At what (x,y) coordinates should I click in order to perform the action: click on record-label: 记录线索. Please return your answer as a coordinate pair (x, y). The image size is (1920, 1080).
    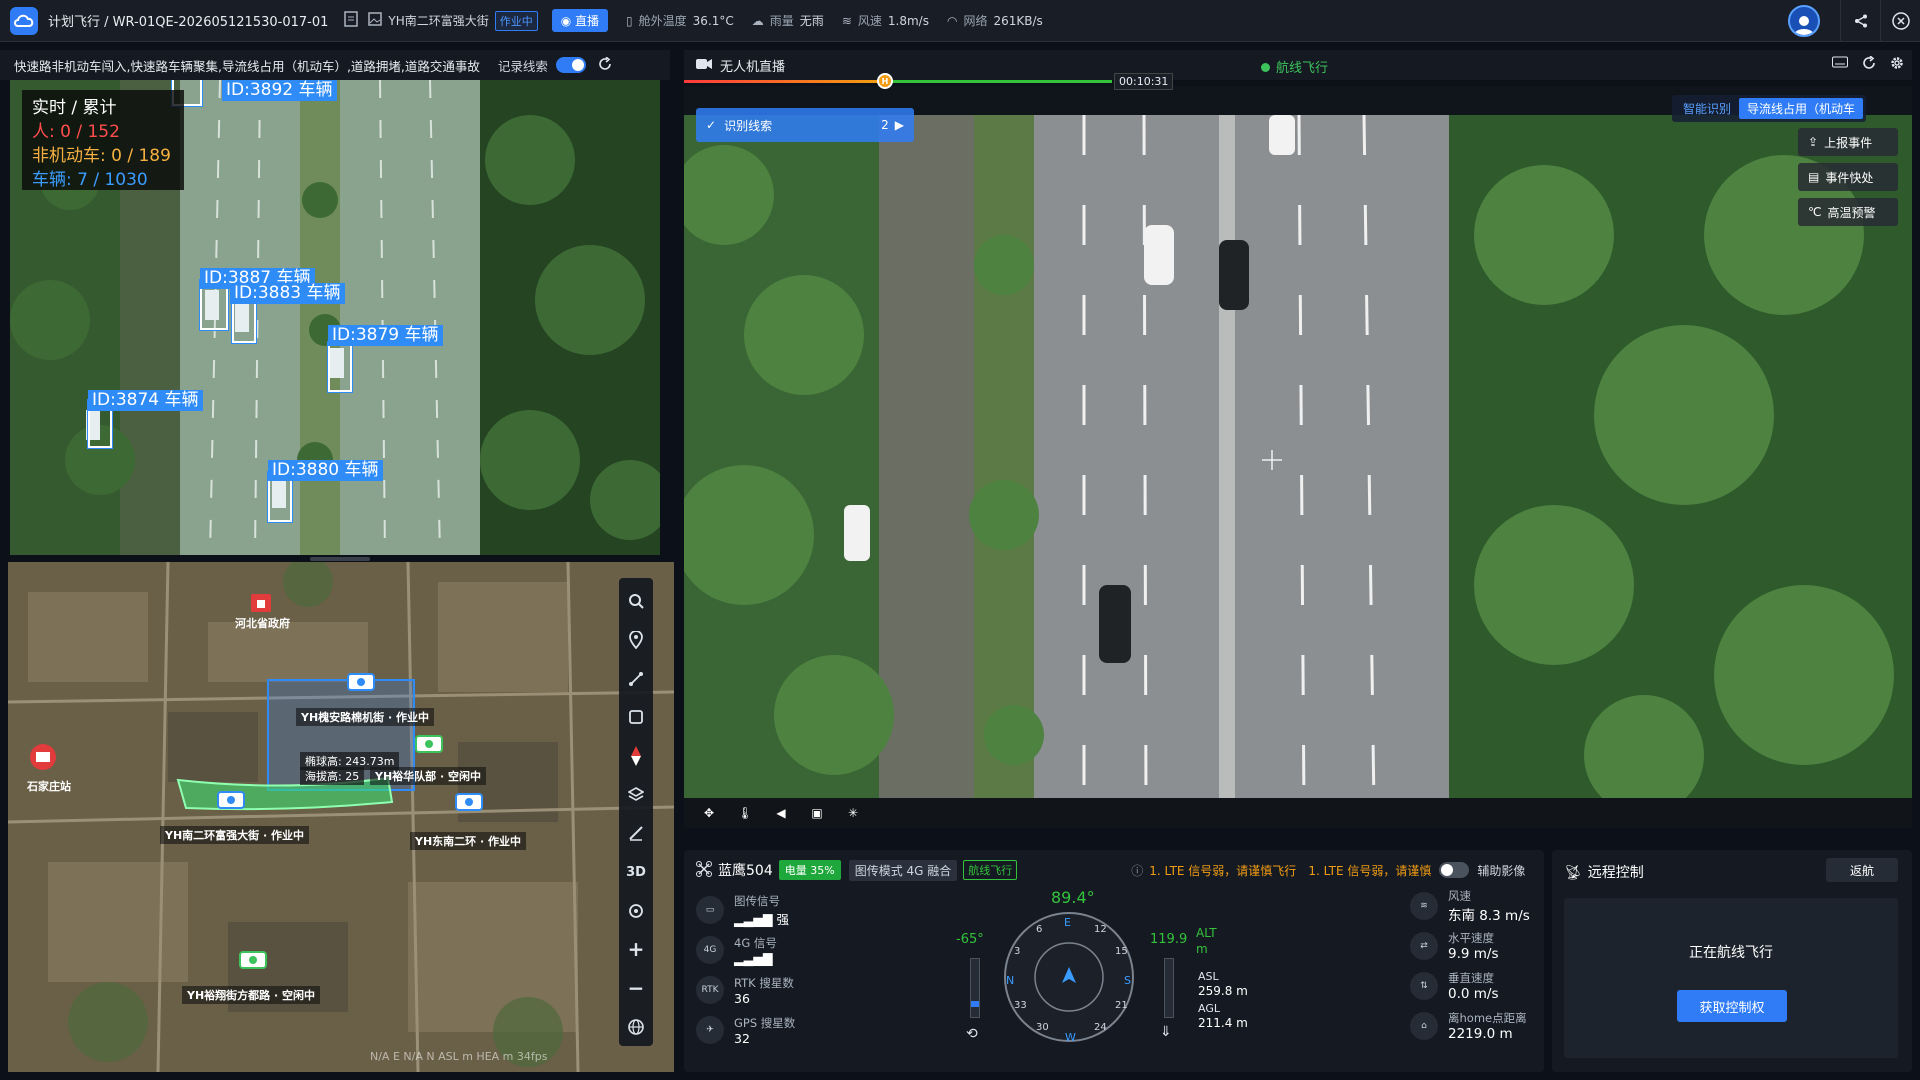
    Looking at the image, I should click on (522, 66).